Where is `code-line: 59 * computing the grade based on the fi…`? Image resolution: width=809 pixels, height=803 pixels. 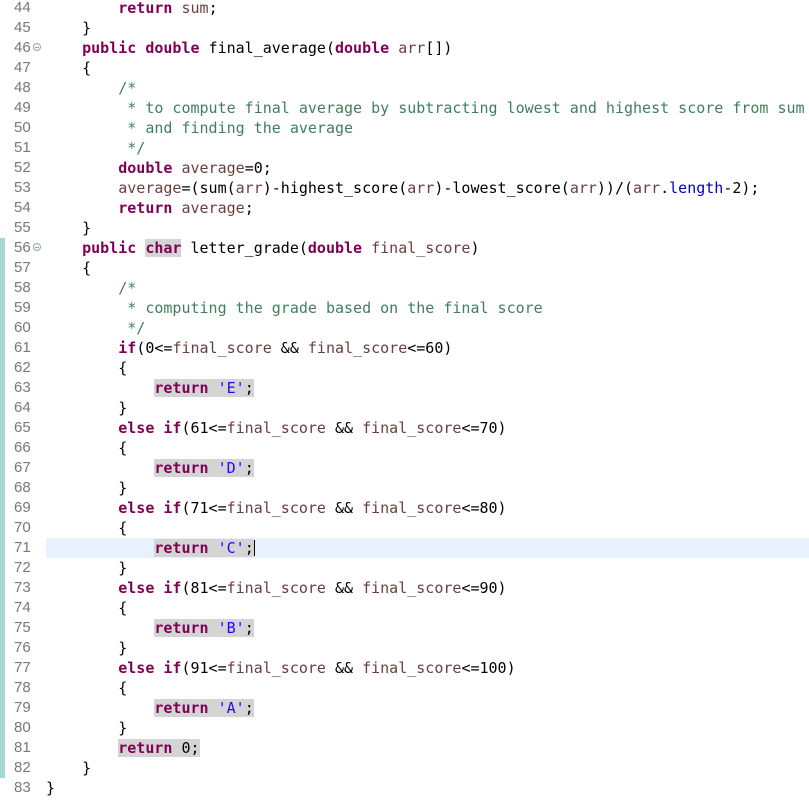
code-line: 59 * computing the grade based on the fi… is located at coordinates (404, 308).